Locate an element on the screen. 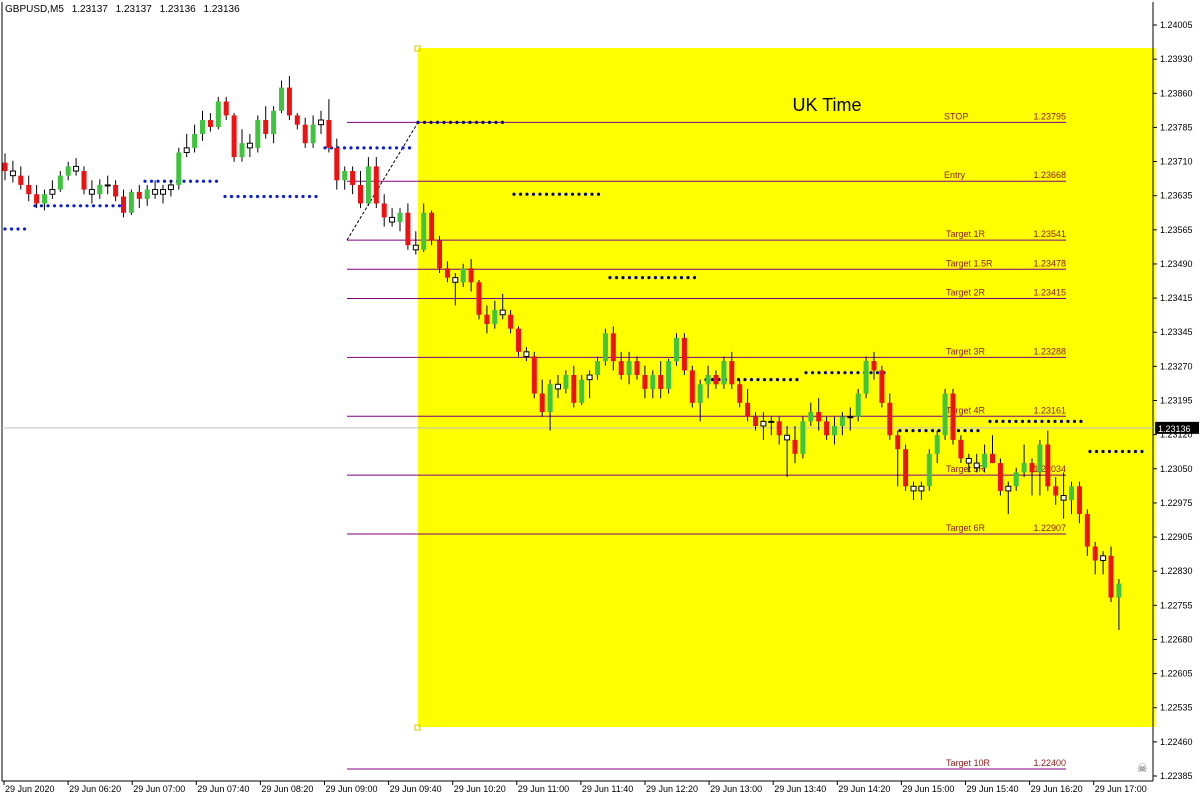 The height and width of the screenshot is (800, 1200). y-tick-label: 1.22535 is located at coordinates (1176, 708).